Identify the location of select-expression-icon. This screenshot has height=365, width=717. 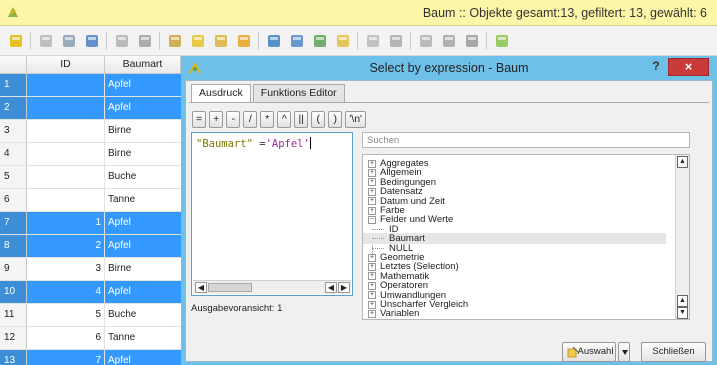
(175, 41).